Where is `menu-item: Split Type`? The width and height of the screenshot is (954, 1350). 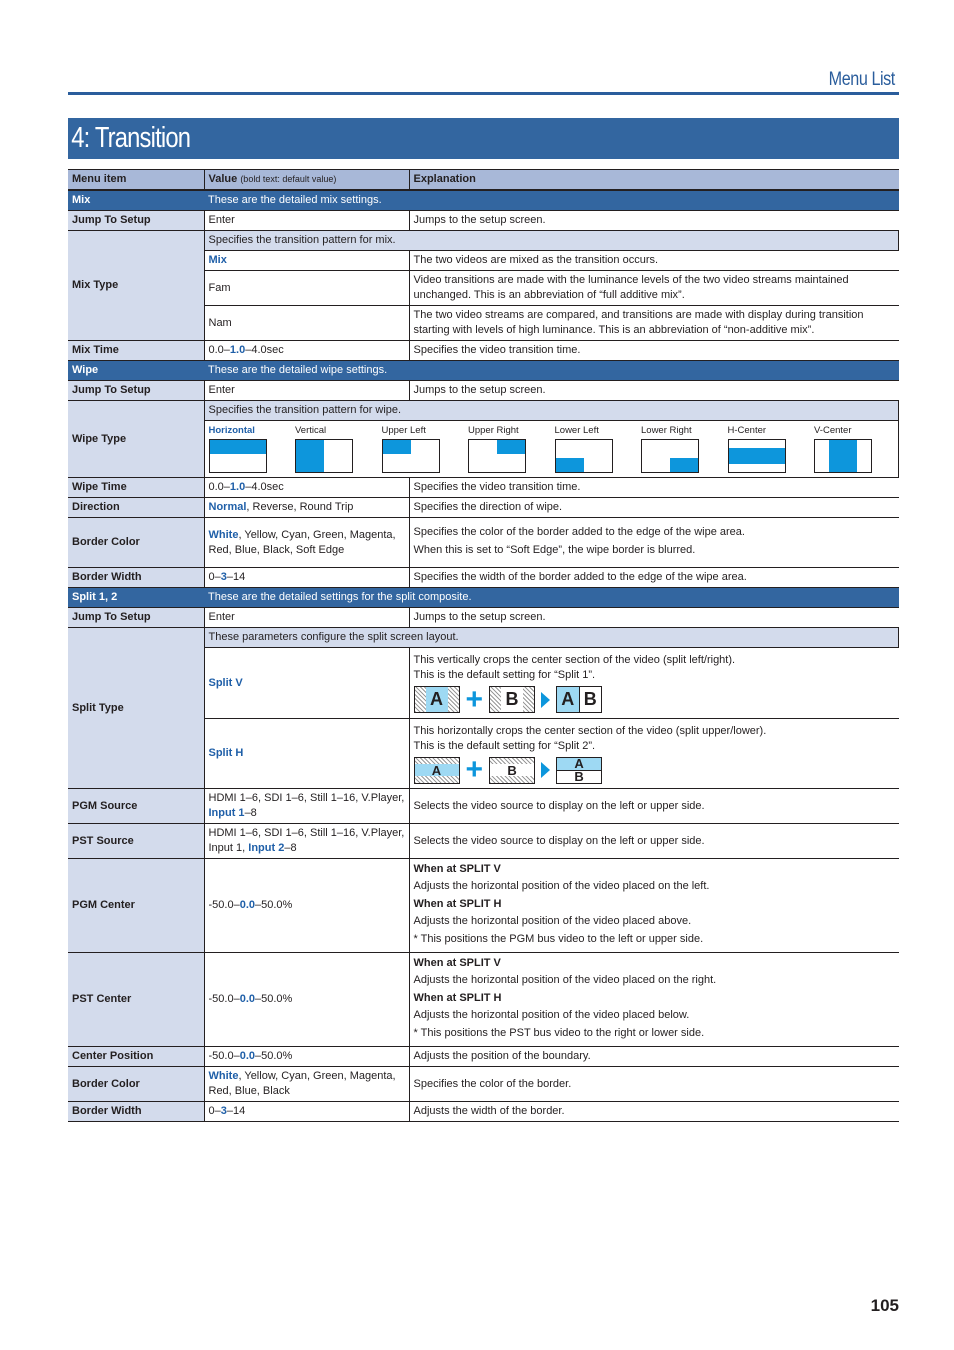
menu-item: Split Type is located at coordinates (136, 708).